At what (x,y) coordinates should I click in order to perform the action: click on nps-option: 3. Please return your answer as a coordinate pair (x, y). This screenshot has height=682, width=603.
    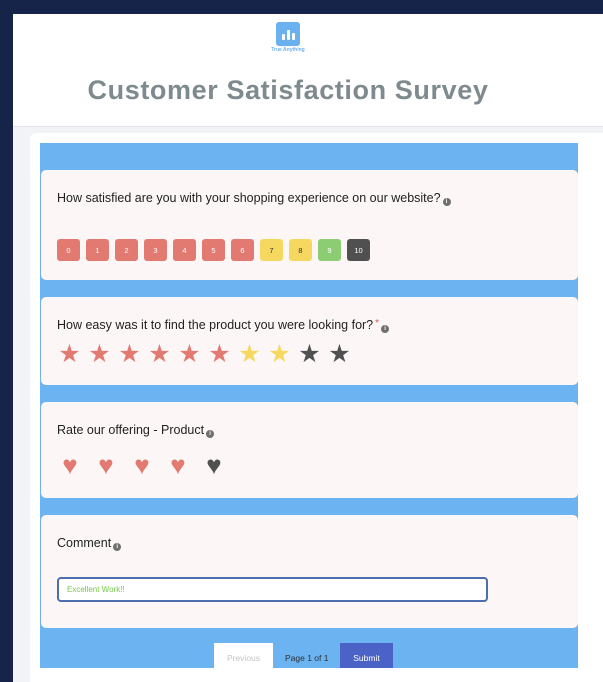
    Looking at the image, I should click on (155, 250).